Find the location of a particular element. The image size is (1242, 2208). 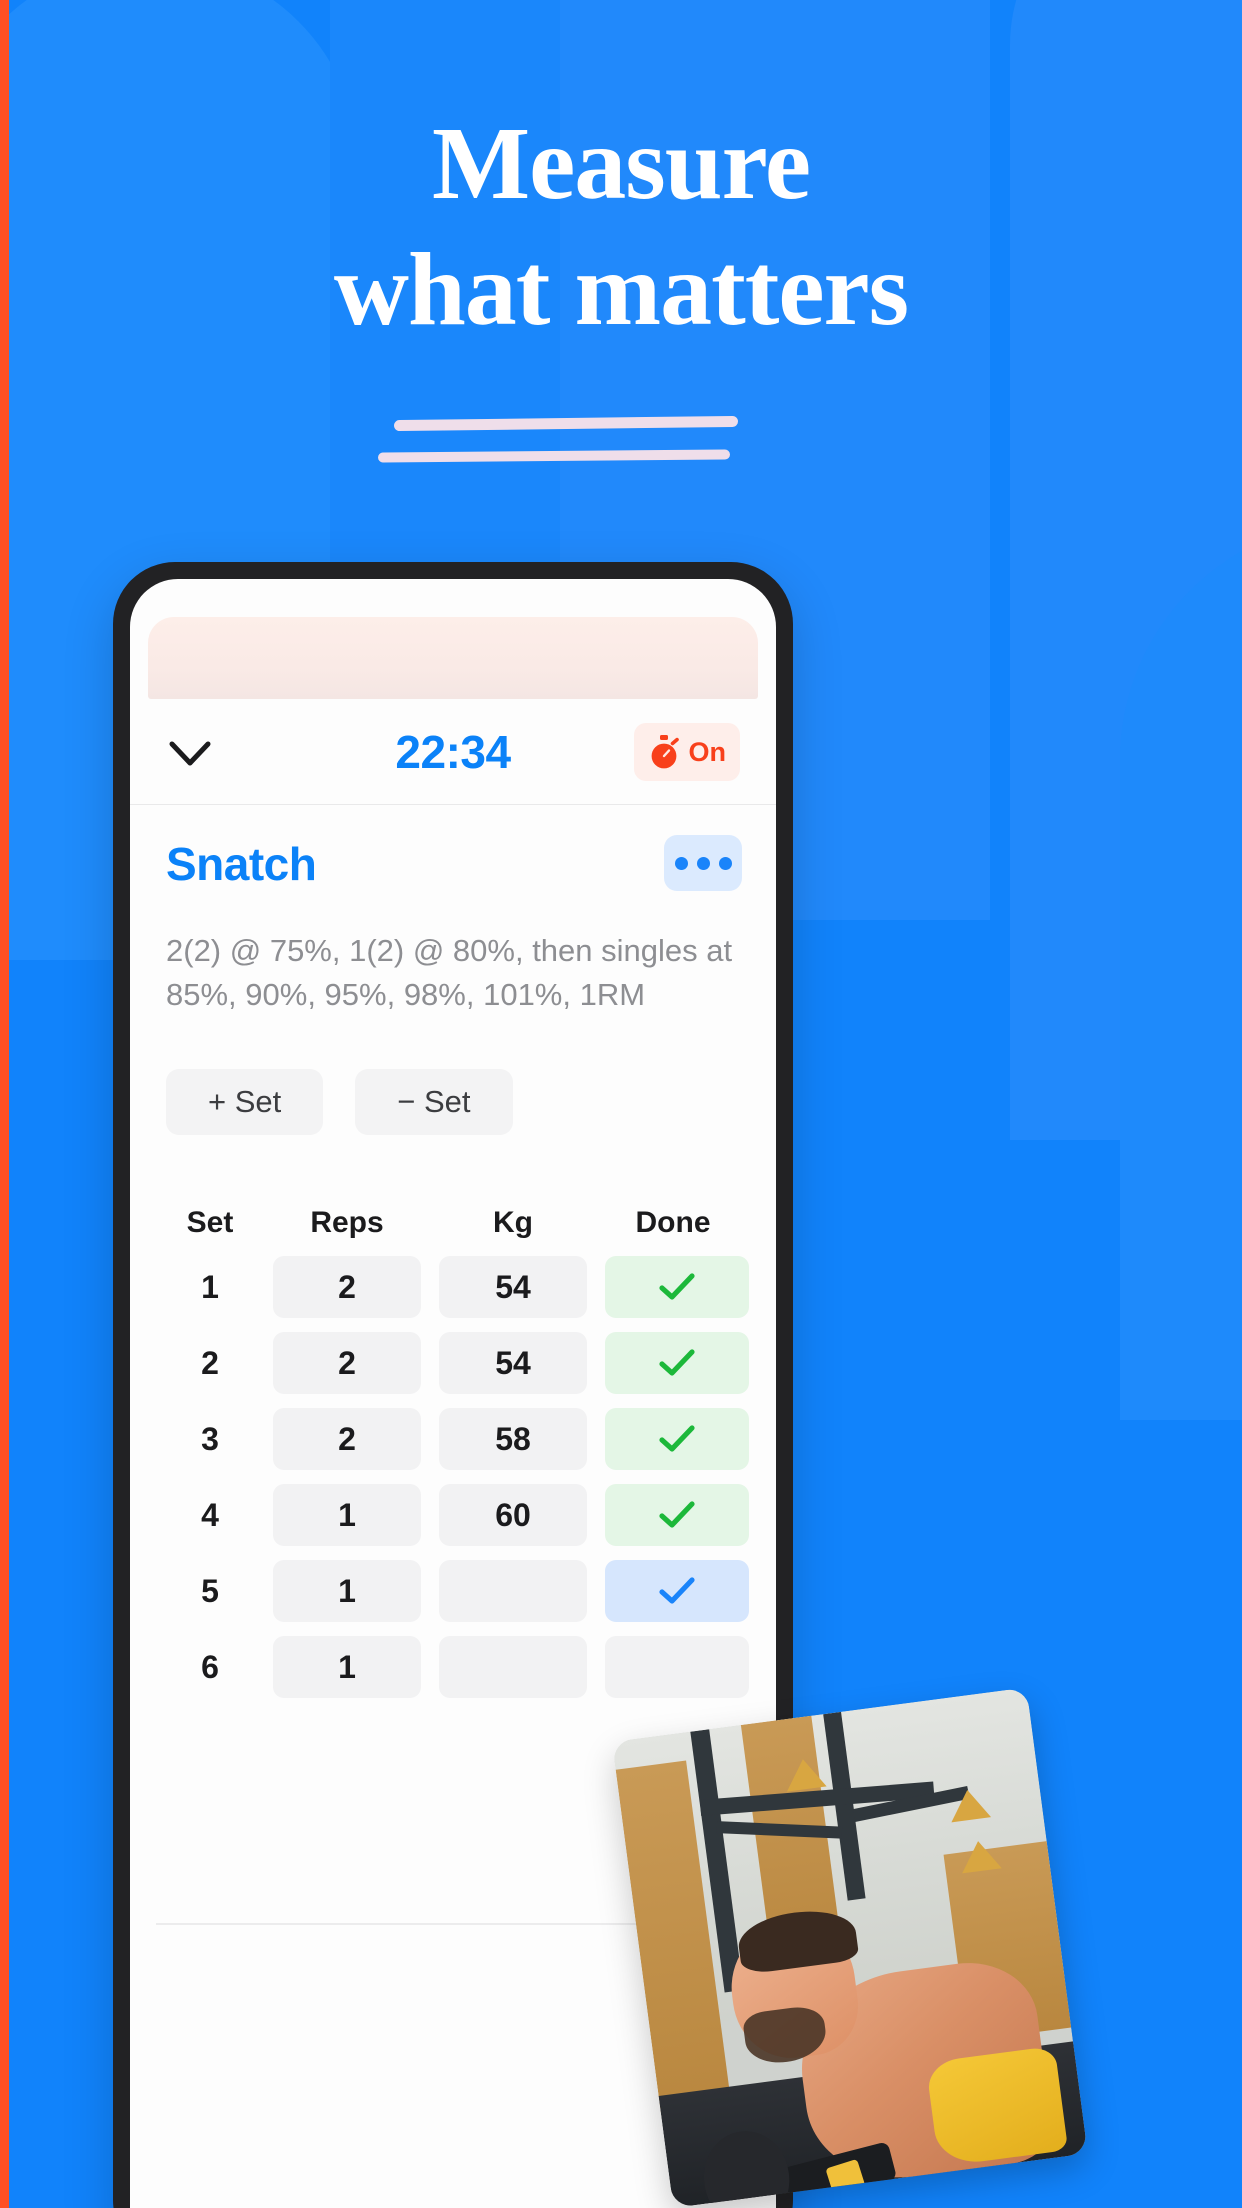

cell-kg-input: 60 is located at coordinates (513, 1515).